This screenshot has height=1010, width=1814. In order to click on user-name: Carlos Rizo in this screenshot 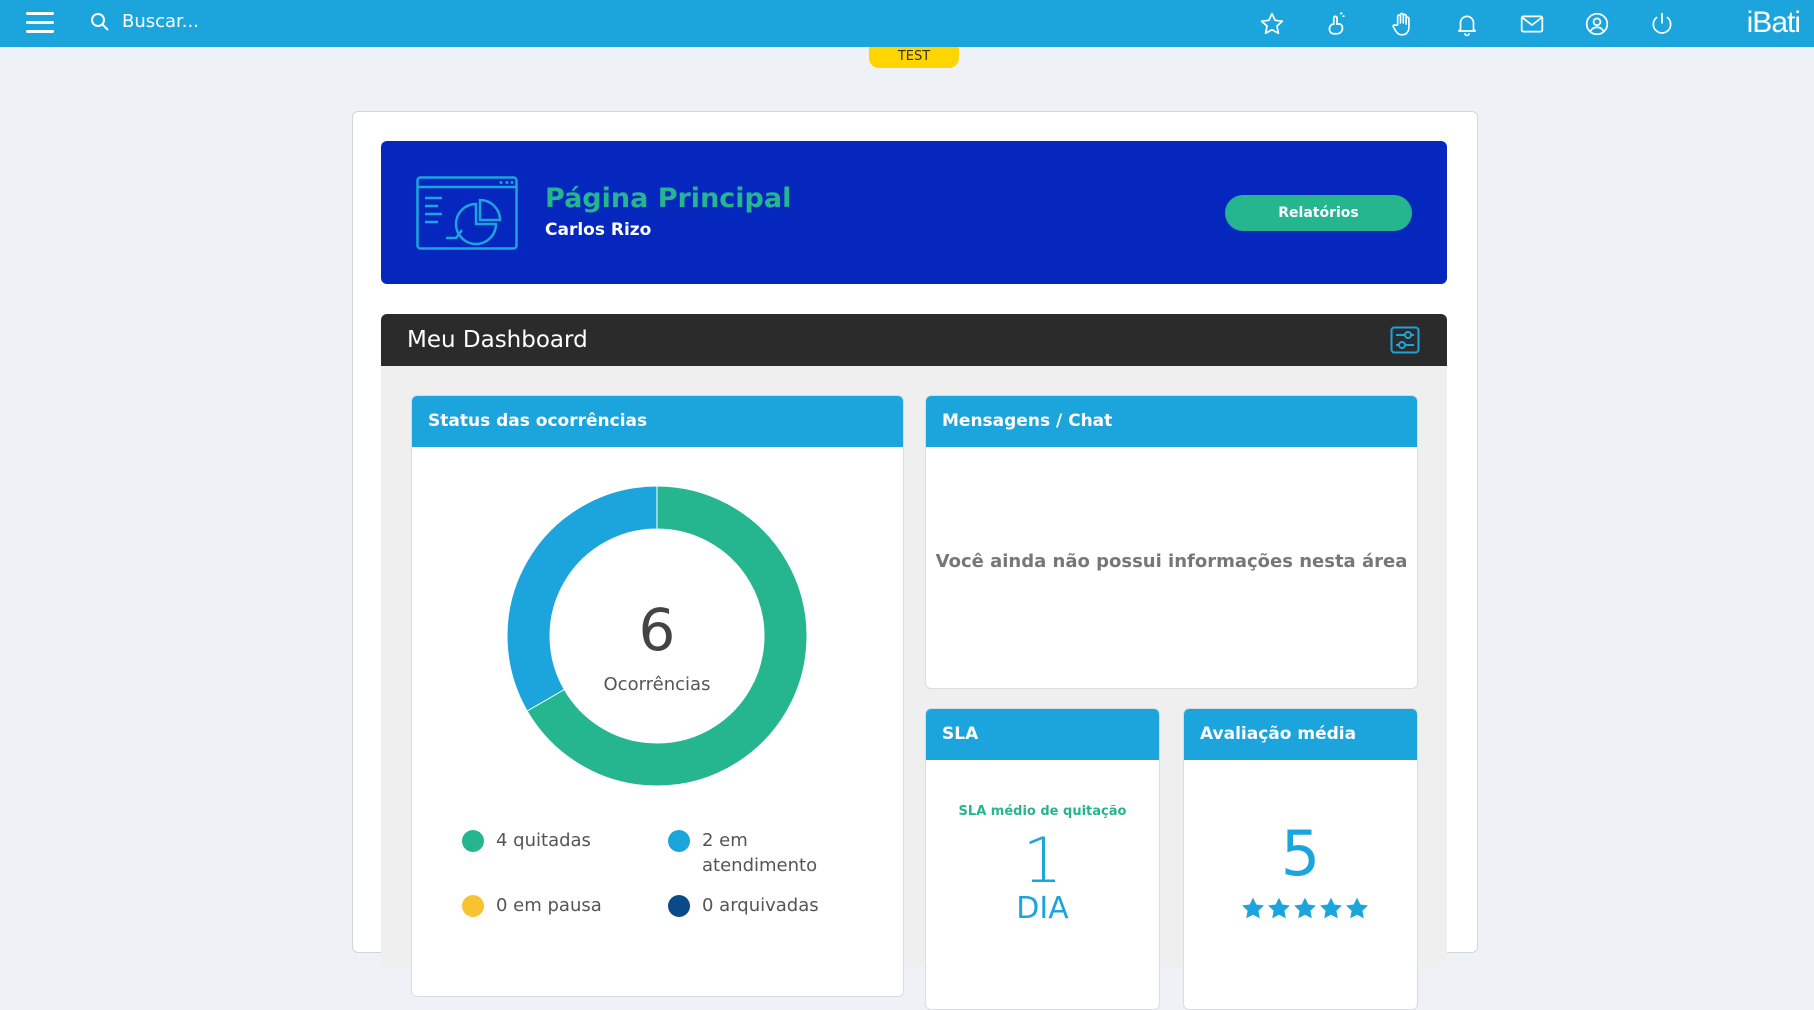, I will do `click(598, 230)`.